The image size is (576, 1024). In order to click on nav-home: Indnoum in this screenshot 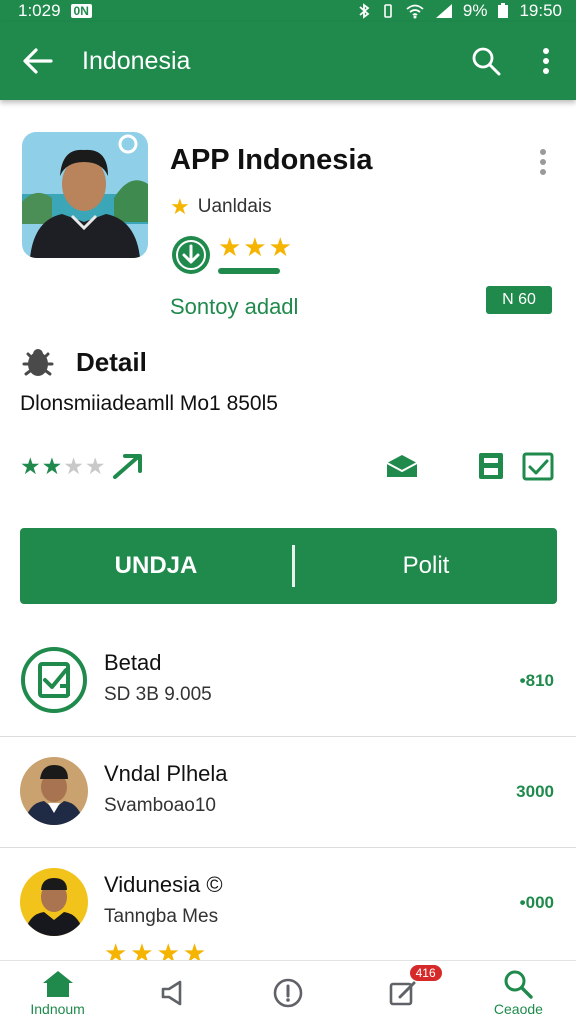, I will do `click(57, 992)`.